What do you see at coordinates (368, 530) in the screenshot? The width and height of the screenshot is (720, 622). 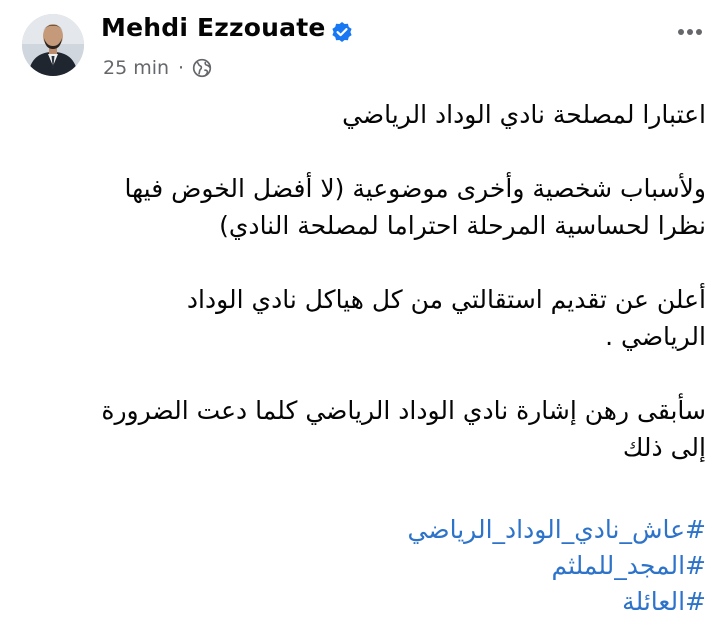 I see `hashtag-link: #عاش_نادي_الوداد_الرياضي` at bounding box center [368, 530].